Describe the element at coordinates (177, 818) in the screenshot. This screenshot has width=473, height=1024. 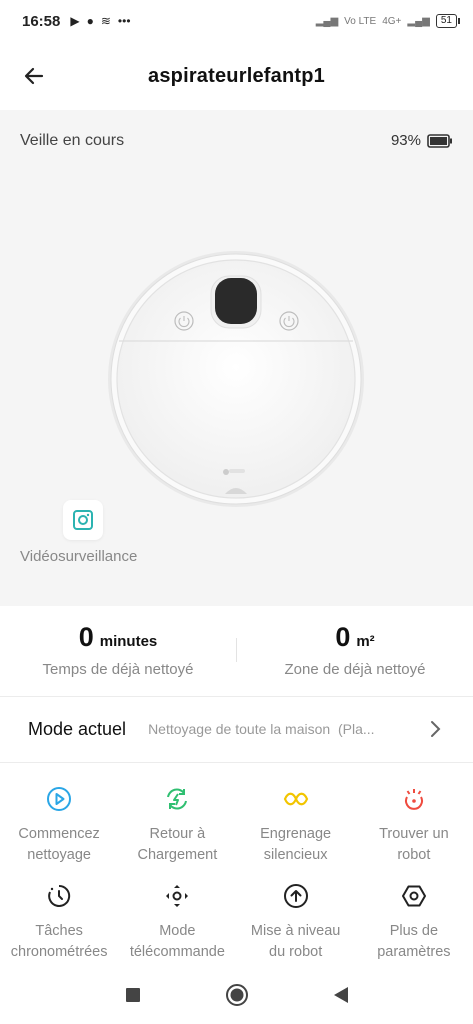
I see `return-charge-button: Retour à Chargement` at that location.